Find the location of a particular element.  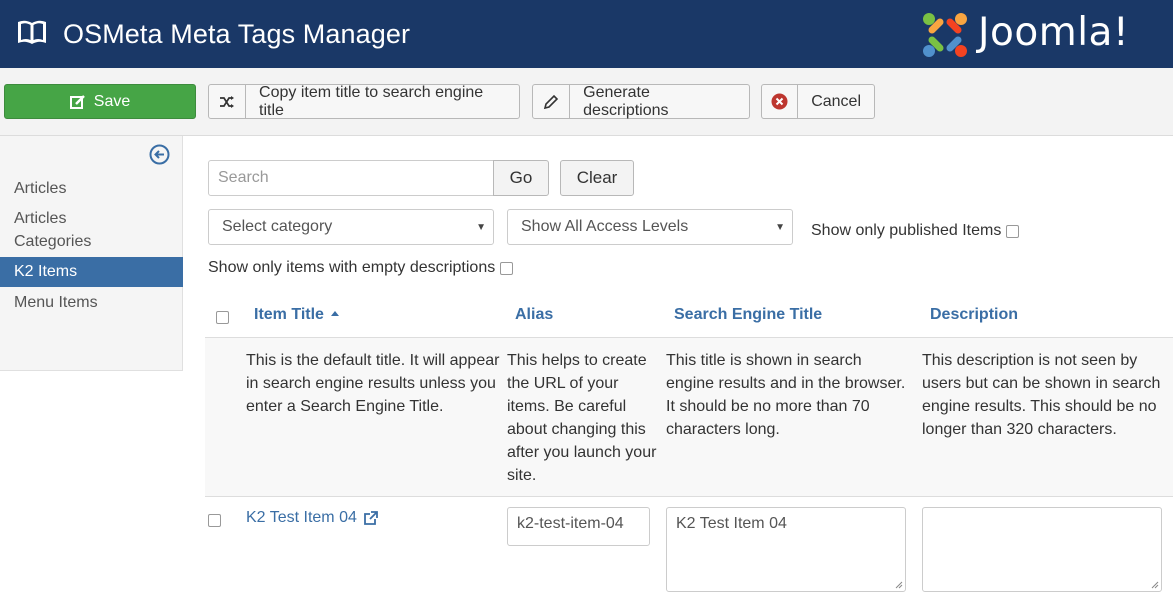

collapse-sidebar-icon is located at coordinates (159, 154).